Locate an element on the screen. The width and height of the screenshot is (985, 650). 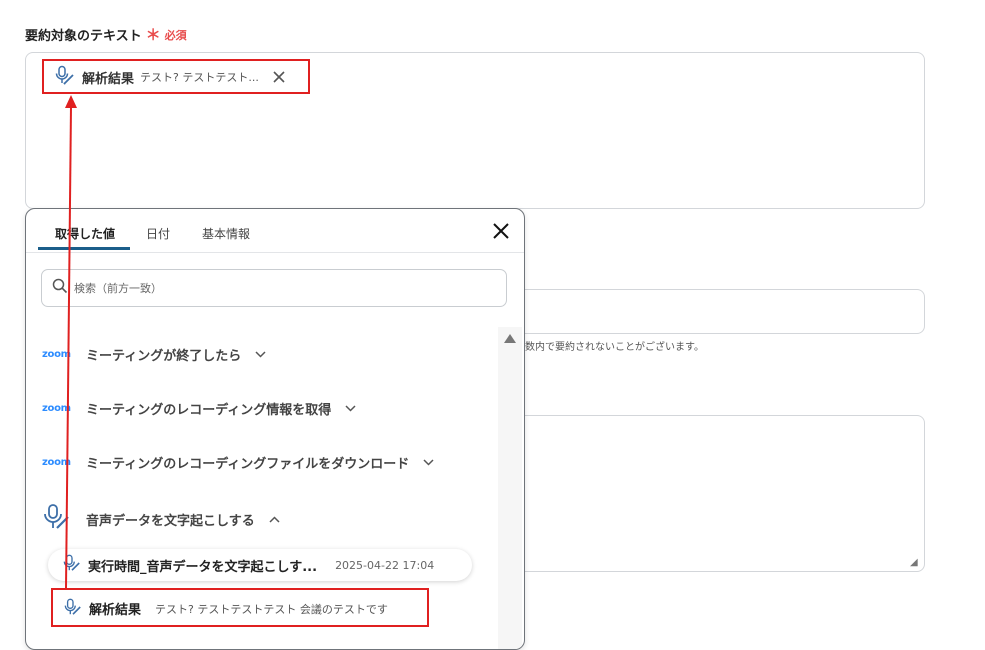
annotation-arrow is located at coordinates (71, 342).